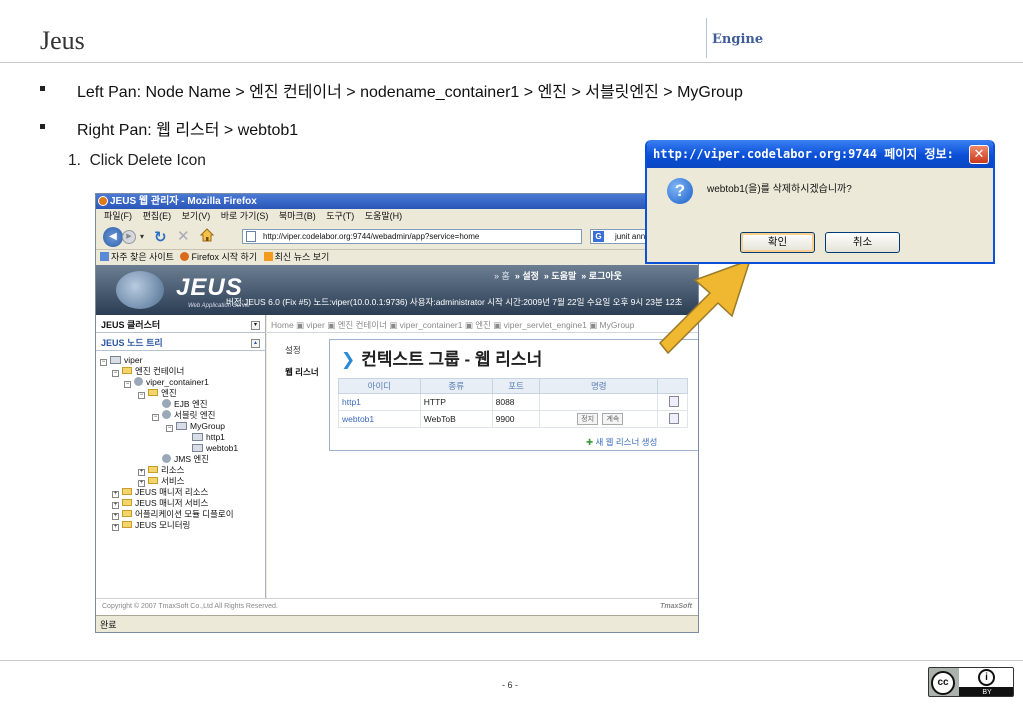 Image resolution: width=1023 pixels, height=708 pixels. I want to click on page-icon, so click(251, 236).